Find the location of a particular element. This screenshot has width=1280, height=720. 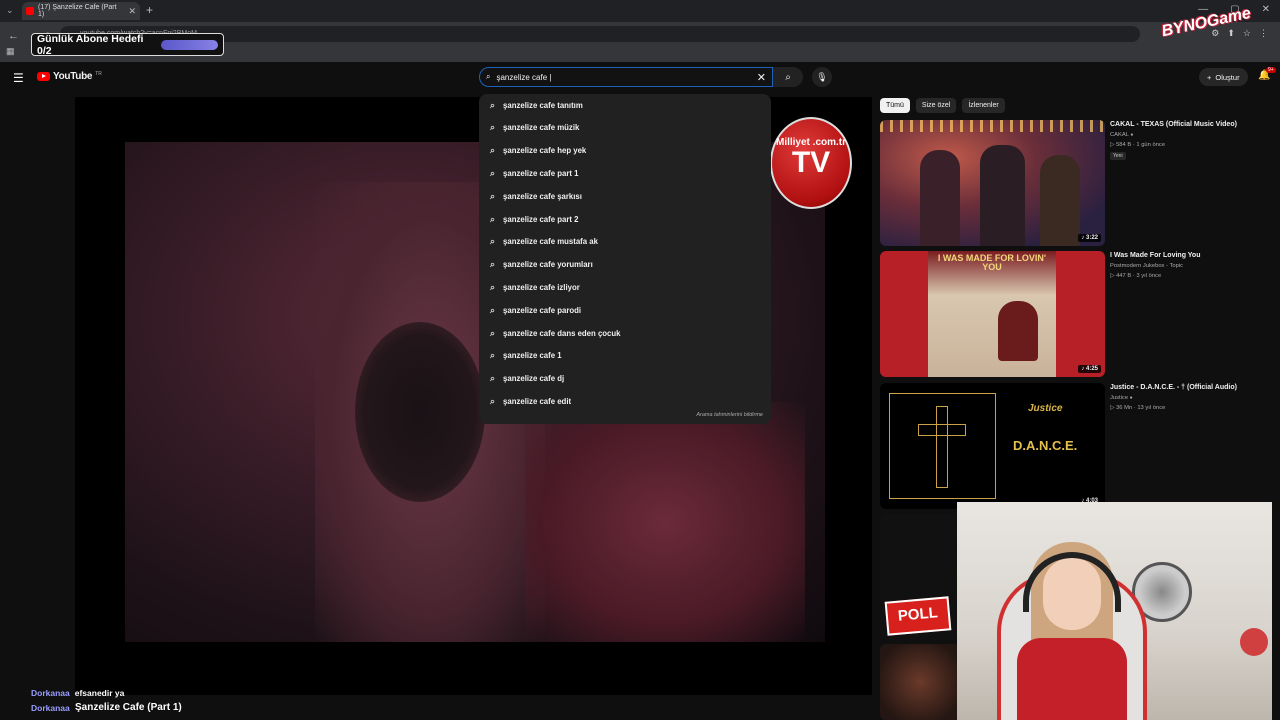

channel-name: CAKAL ● is located at coordinates (1121, 135).